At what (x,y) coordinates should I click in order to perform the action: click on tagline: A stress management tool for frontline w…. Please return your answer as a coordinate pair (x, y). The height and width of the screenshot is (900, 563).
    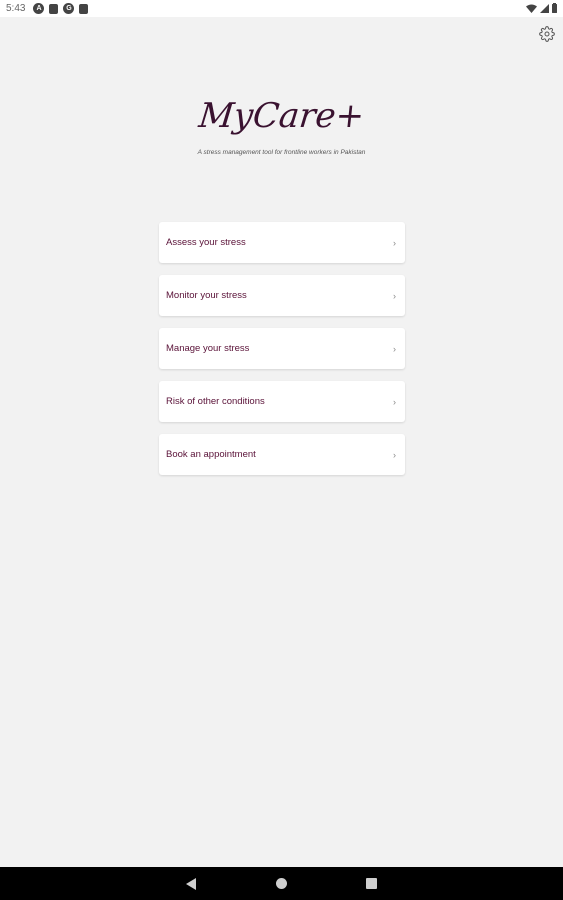
    Looking at the image, I should click on (281, 152).